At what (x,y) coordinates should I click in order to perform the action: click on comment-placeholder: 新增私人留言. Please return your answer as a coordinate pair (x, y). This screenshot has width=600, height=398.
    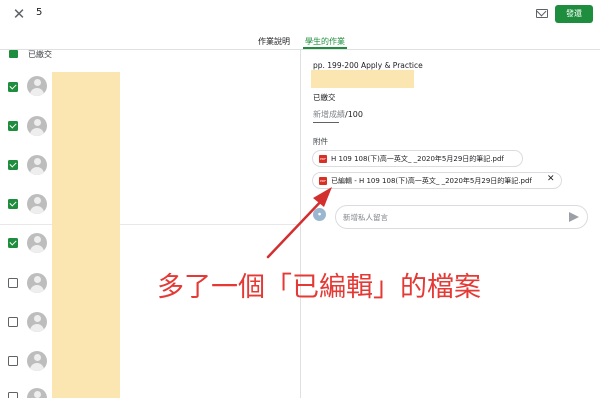
    Looking at the image, I should click on (365, 217).